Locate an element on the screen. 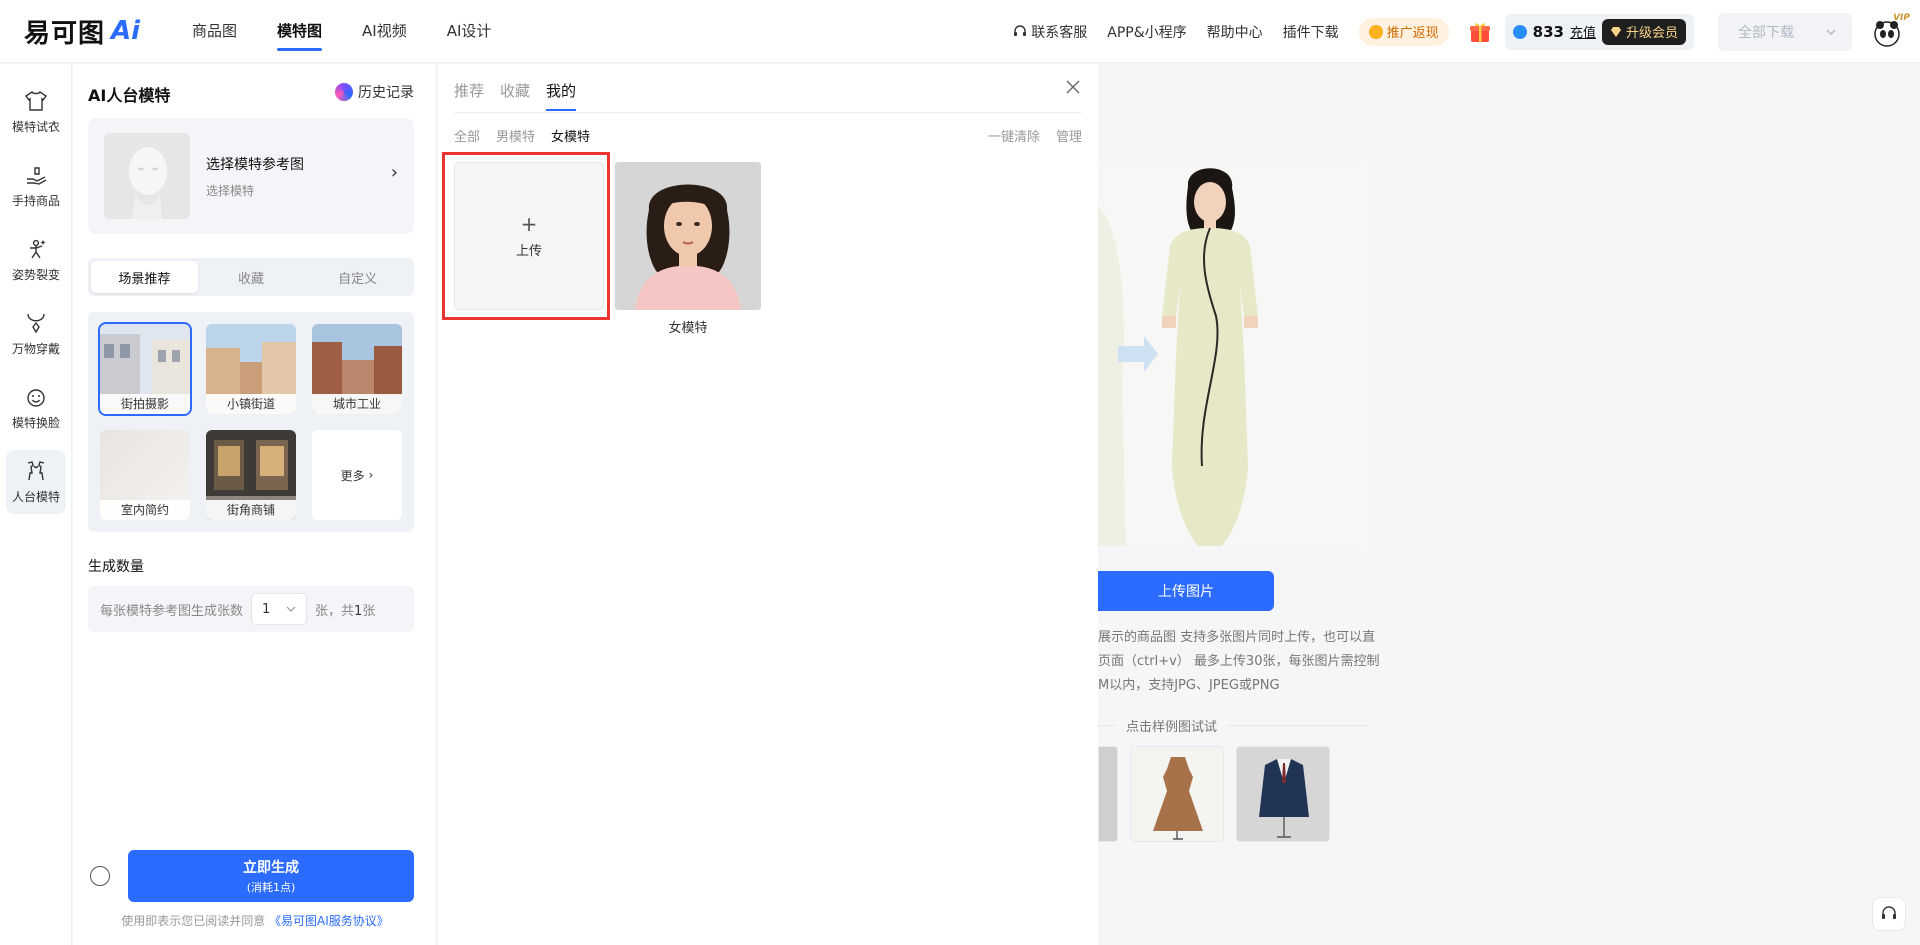  coin-icon is located at coordinates (1375, 31).